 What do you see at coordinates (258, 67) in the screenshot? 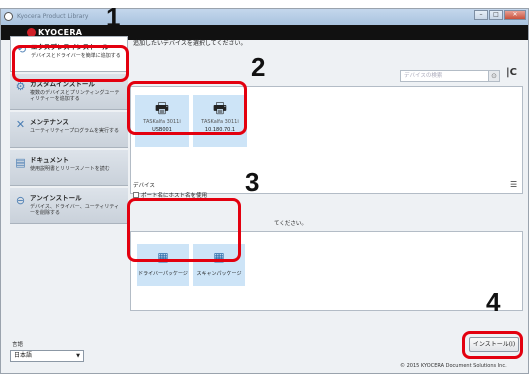
I see `callout-number-2: 2` at bounding box center [258, 67].